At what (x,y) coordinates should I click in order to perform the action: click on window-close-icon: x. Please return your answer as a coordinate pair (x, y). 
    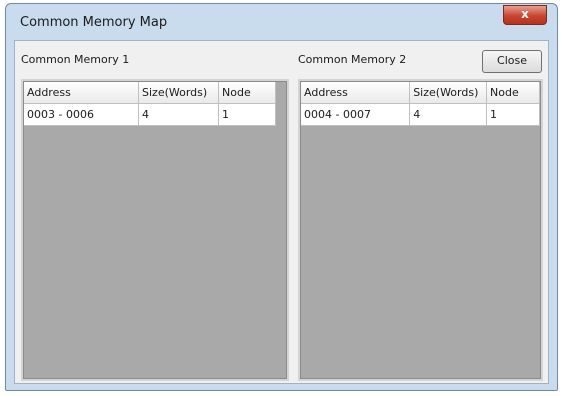
    Looking at the image, I should click on (525, 15).